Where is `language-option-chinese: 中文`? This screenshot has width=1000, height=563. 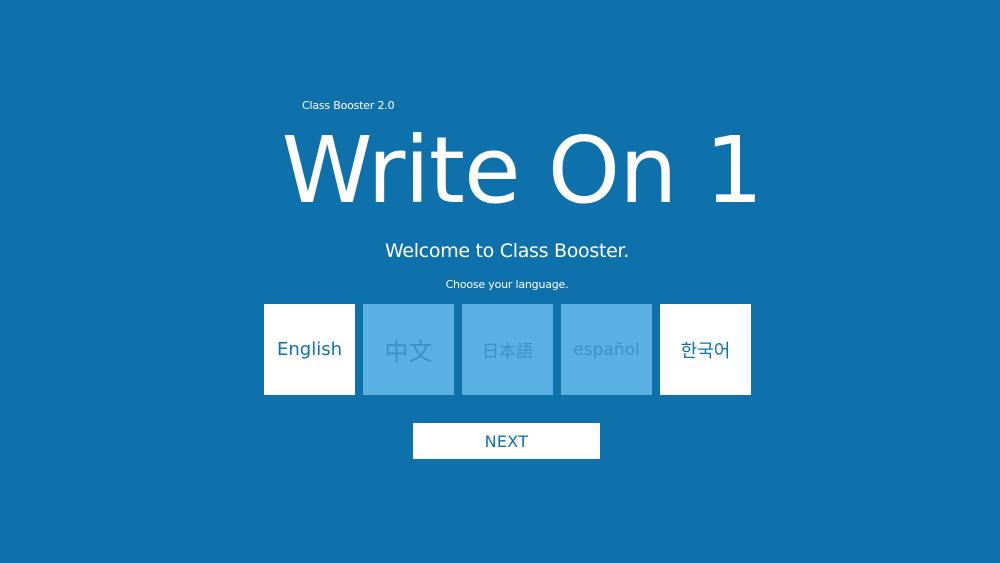 language-option-chinese: 中文 is located at coordinates (408, 349).